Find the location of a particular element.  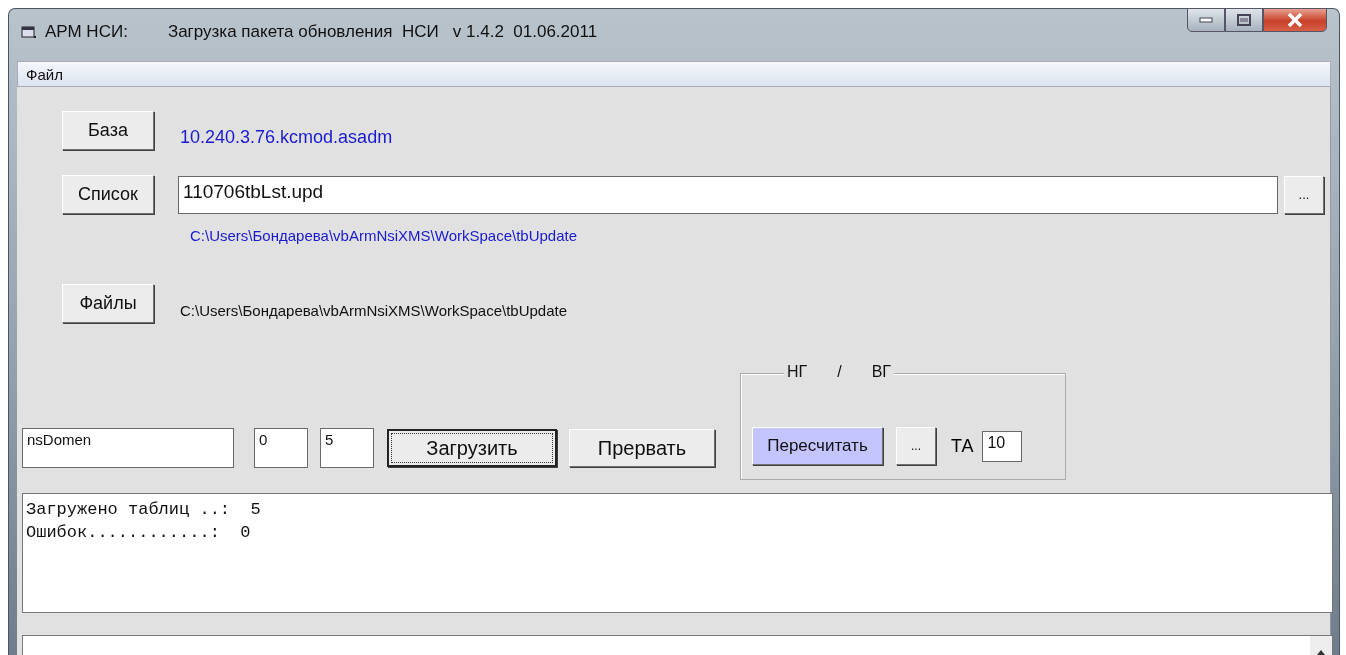

maximize-icon is located at coordinates (1244, 20).